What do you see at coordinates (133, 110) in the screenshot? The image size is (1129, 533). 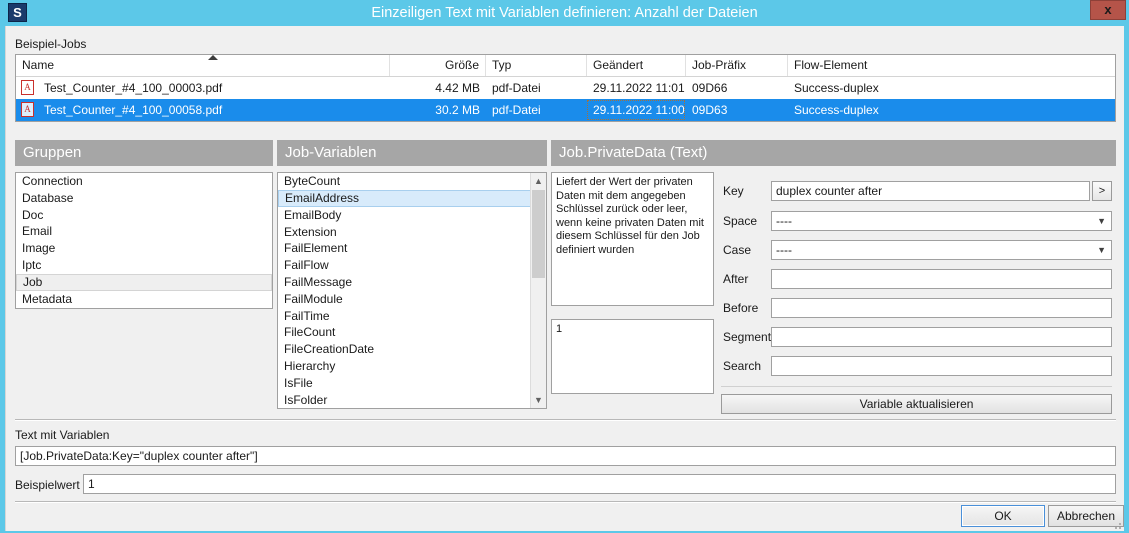 I see `cell-name: Test_Counter_#4_100_00058.pdf` at bounding box center [133, 110].